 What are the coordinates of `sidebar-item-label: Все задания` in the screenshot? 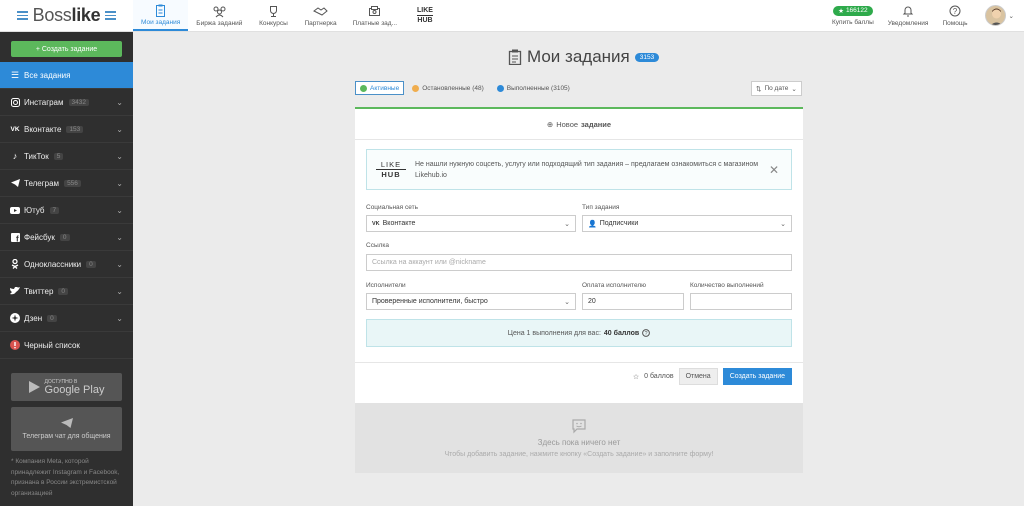 It's located at (47, 75).